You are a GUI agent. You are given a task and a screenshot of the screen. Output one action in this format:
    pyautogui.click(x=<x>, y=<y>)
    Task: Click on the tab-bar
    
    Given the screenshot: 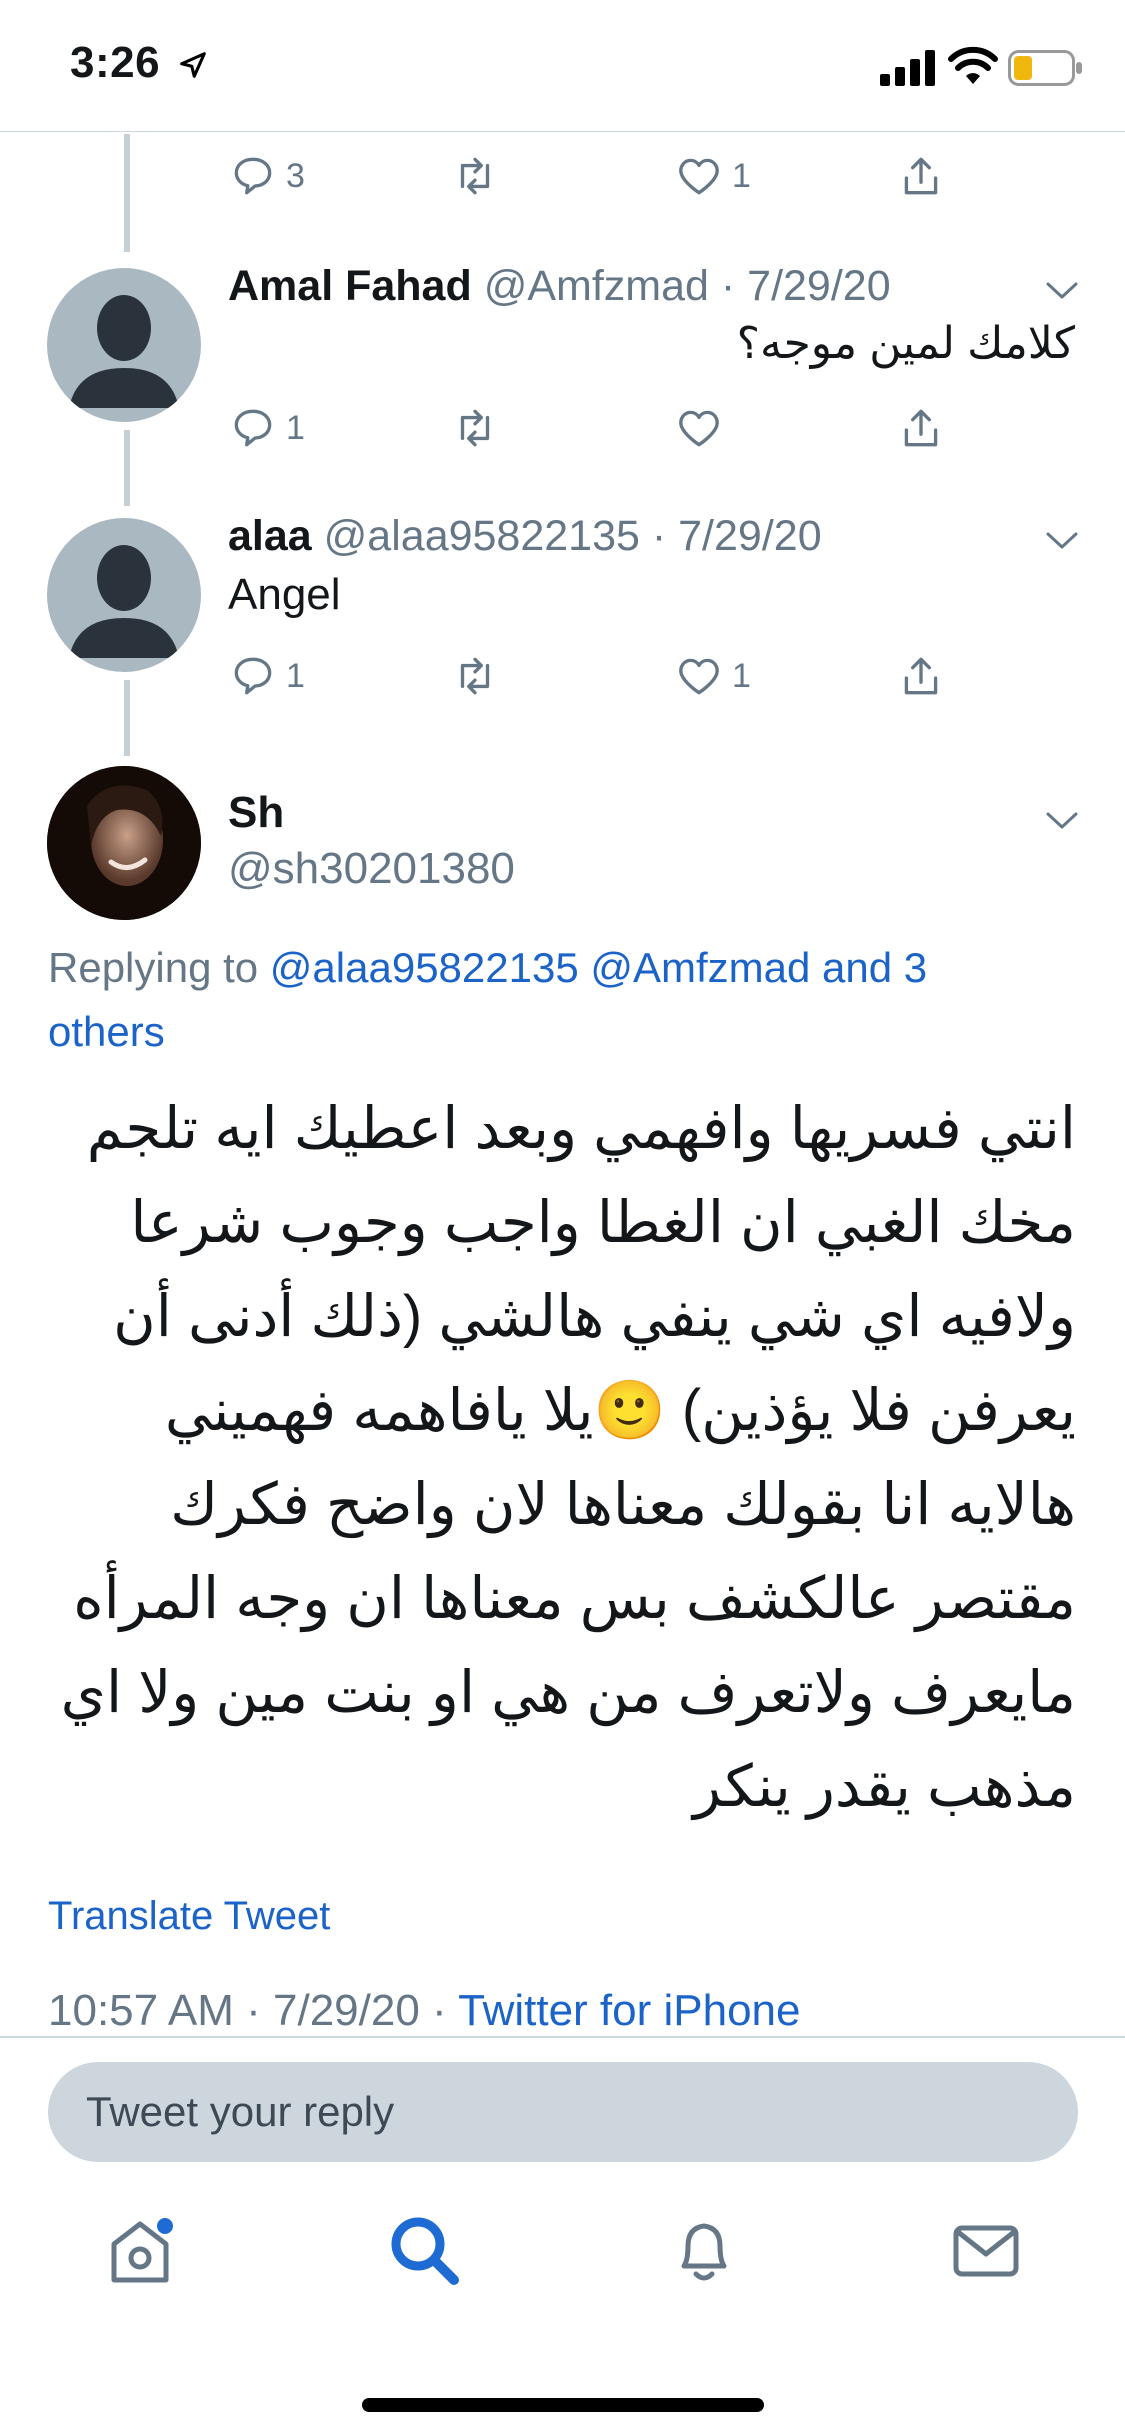 What is the action you would take?
    pyautogui.click(x=562, y=2260)
    